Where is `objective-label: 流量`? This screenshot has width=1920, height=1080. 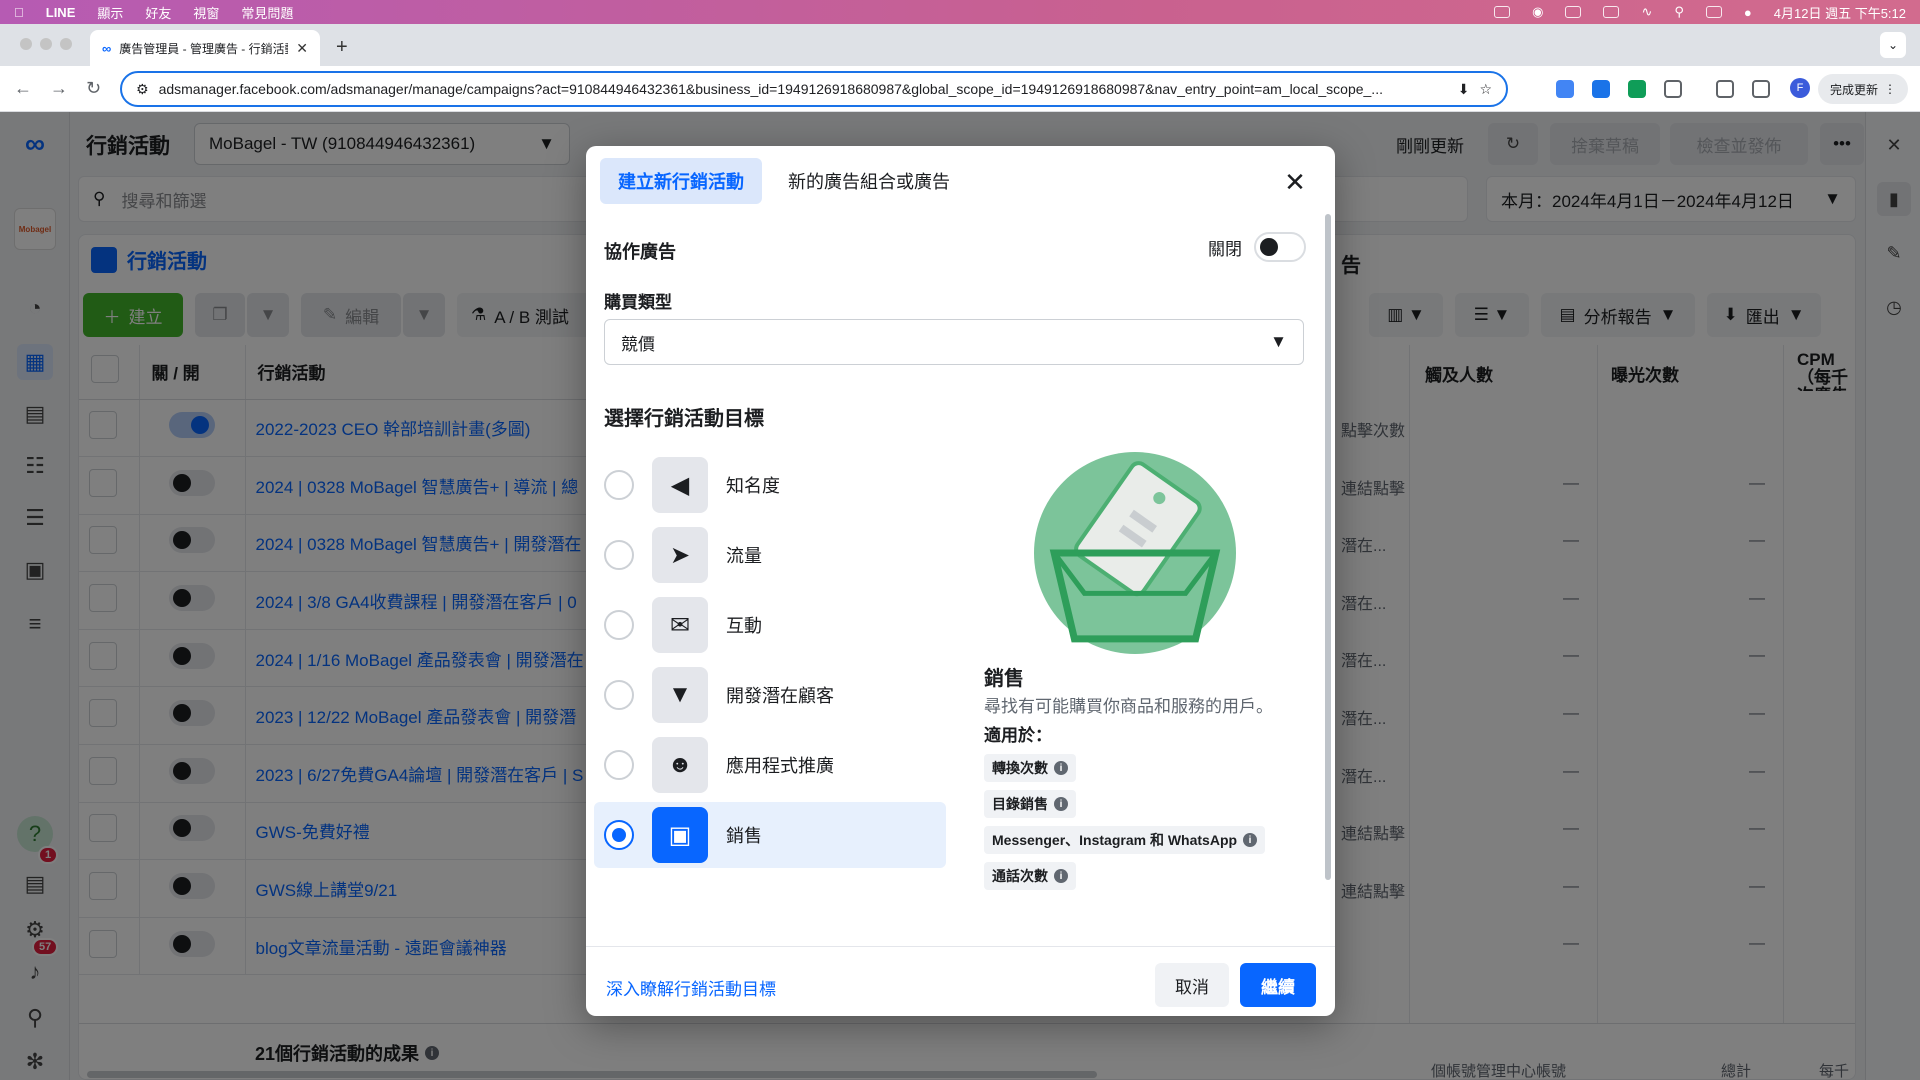
objective-label: 流量 is located at coordinates (744, 556).